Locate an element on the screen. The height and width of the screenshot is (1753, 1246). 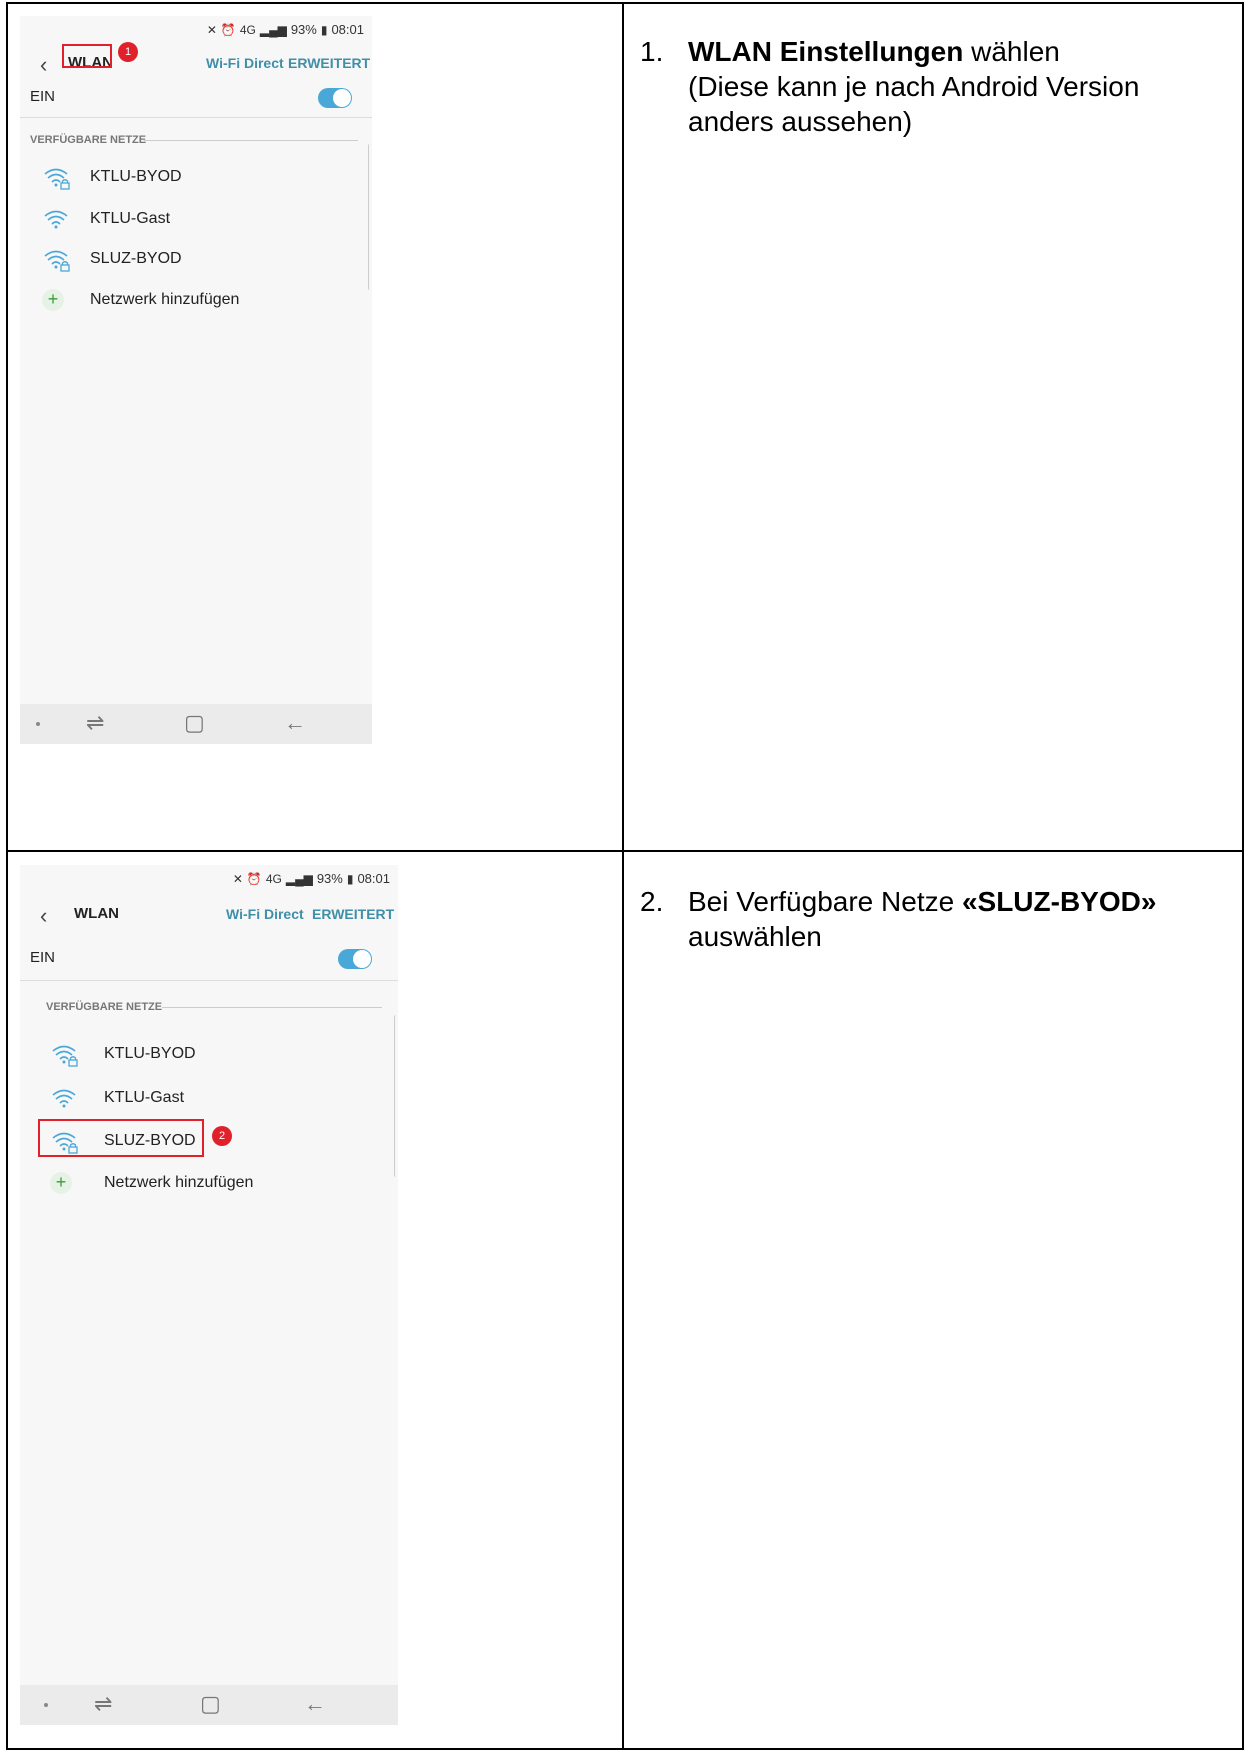
step-bold-text: «SLUZ-BYOD» is located at coordinates (1059, 901).